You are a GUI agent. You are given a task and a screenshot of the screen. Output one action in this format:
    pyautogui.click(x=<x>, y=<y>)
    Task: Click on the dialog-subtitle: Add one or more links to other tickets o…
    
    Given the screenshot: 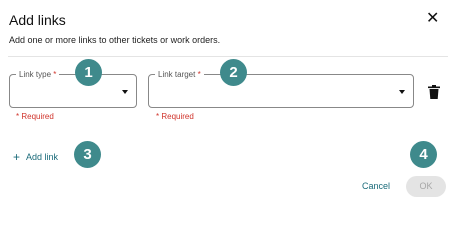 What is the action you would take?
    pyautogui.click(x=115, y=40)
    